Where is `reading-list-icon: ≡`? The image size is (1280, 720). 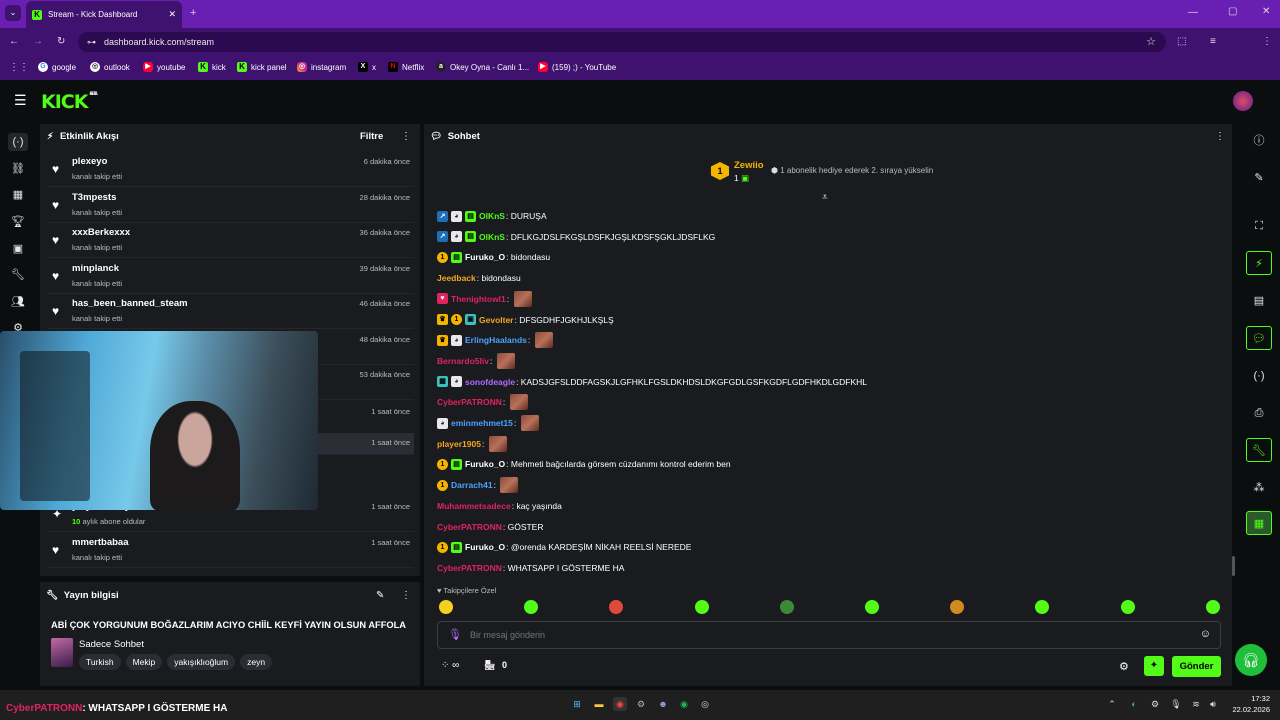 reading-list-icon: ≡ is located at coordinates (1213, 42).